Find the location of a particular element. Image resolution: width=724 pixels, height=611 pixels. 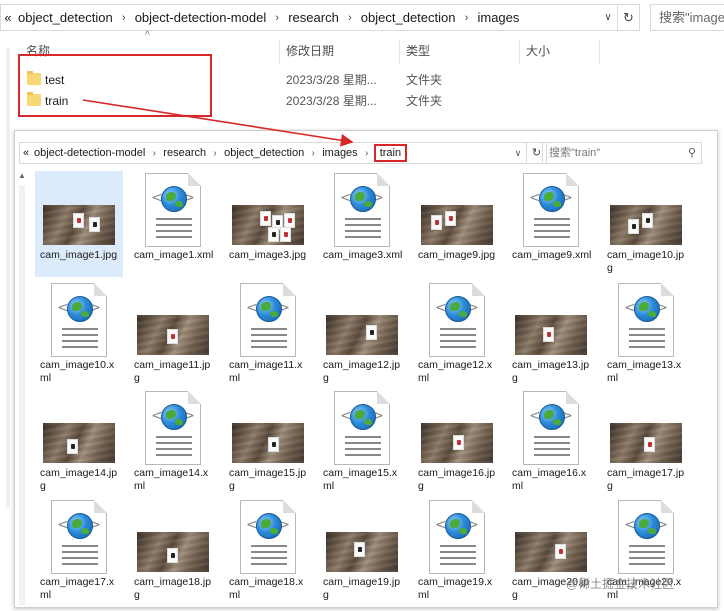

file-label: cam_image9.xml is located at coordinates (552, 255).